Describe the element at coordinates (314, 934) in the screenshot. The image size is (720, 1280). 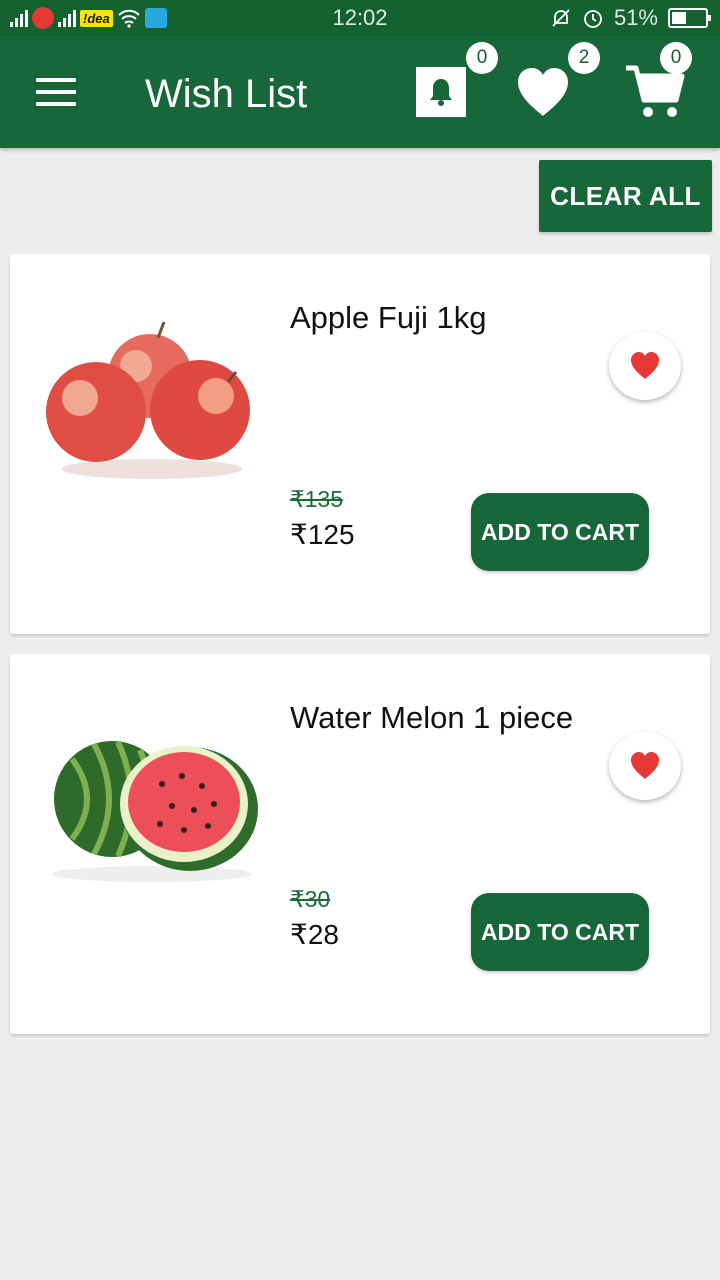
I see `sale-price: ₹28` at that location.